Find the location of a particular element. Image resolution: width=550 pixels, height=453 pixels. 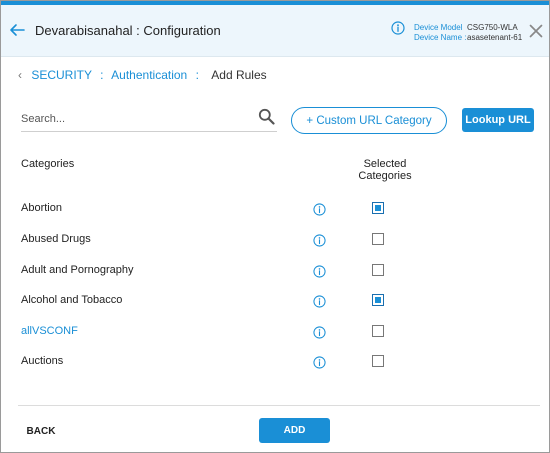

footer-divider is located at coordinates (279, 405).